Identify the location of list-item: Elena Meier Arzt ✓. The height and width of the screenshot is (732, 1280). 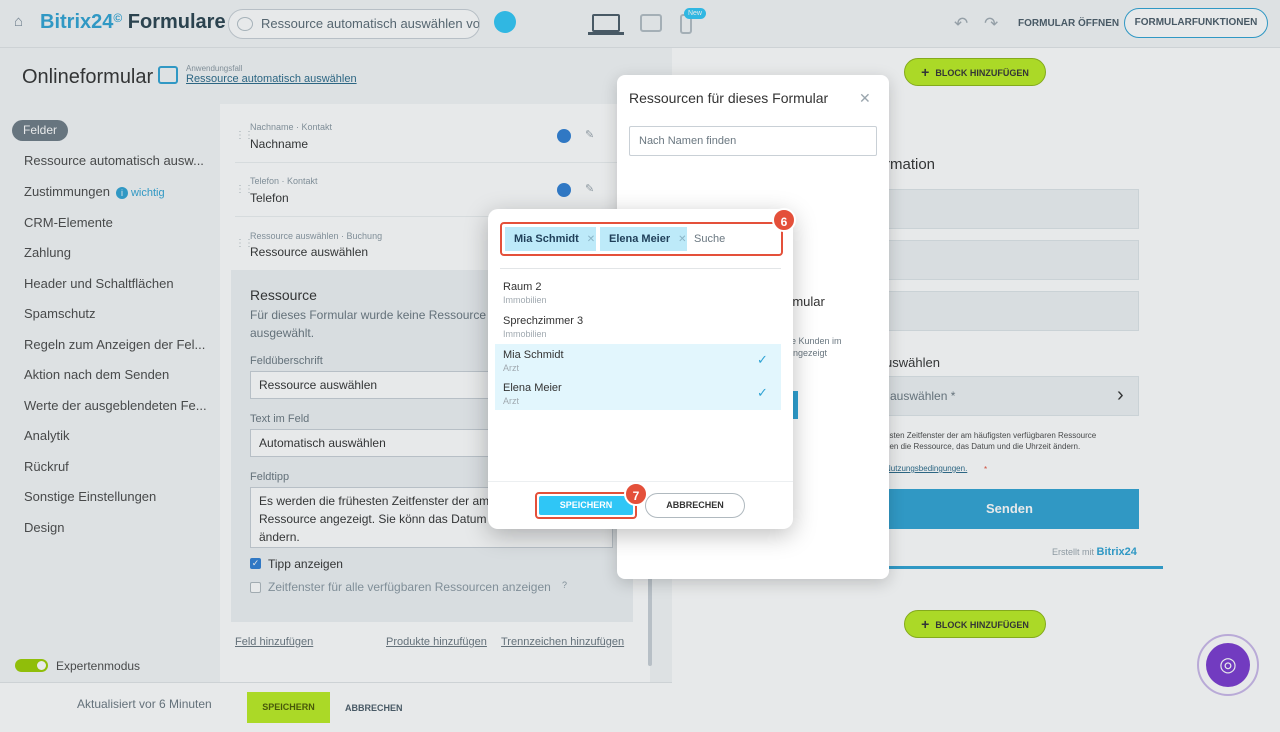
(638, 393).